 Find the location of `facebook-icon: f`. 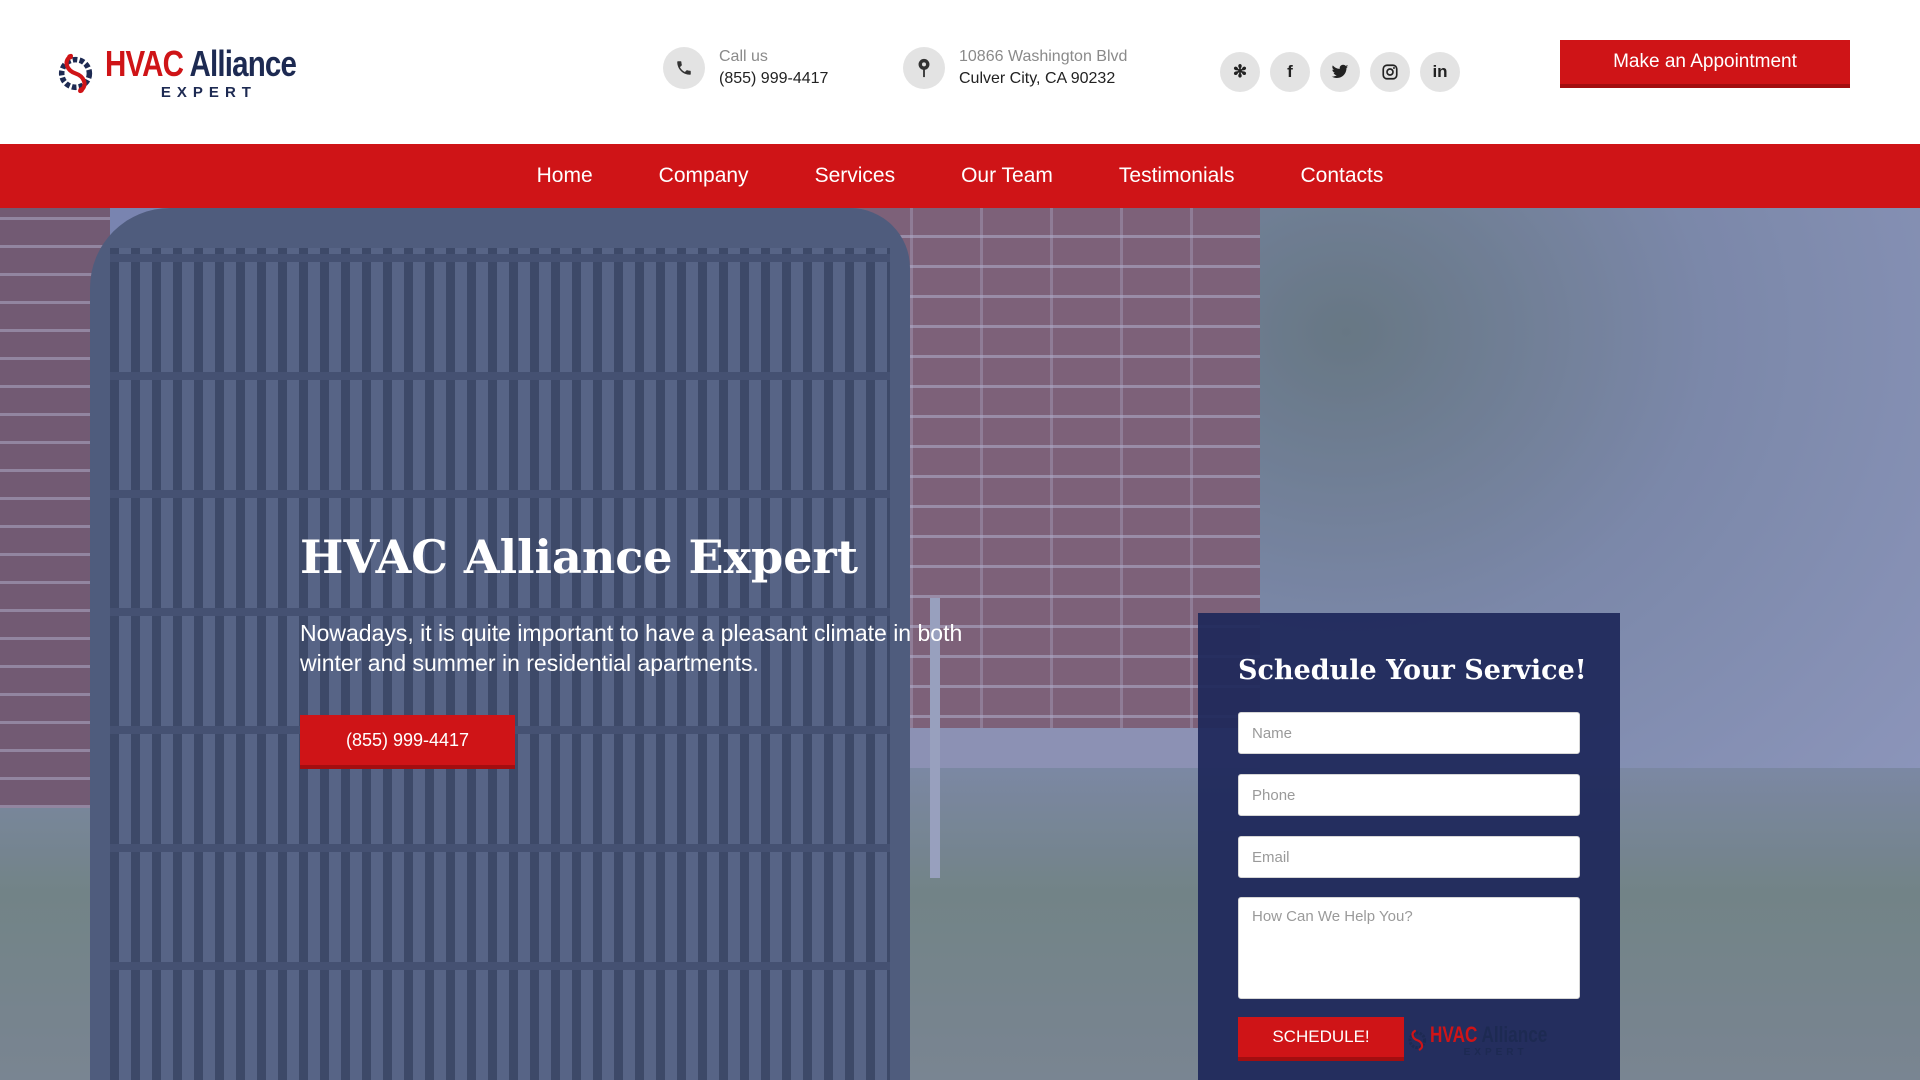

facebook-icon: f is located at coordinates (1290, 72).